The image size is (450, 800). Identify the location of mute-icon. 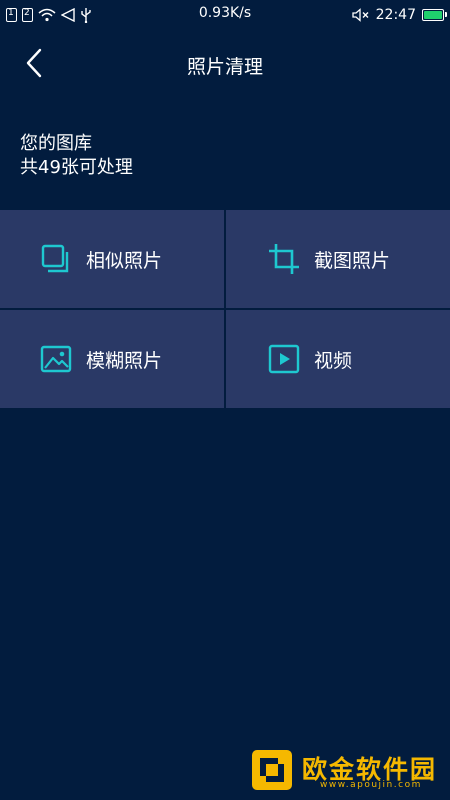
(360, 15).